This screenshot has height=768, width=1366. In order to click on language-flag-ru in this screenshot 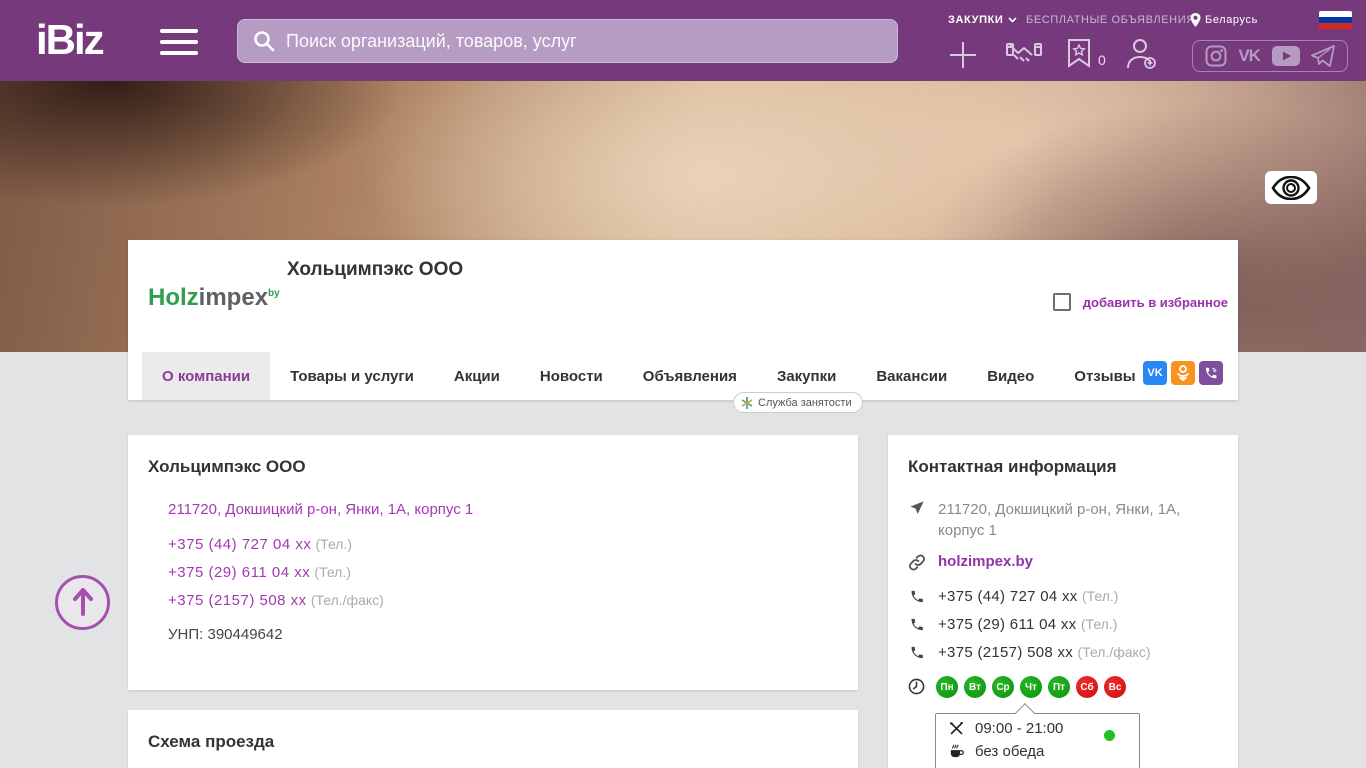, I will do `click(1335, 20)`.